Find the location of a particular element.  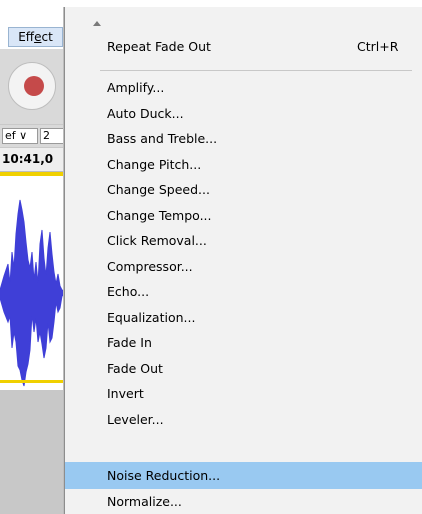

effect-menu-label-prefix: Eff is located at coordinates (26, 37).